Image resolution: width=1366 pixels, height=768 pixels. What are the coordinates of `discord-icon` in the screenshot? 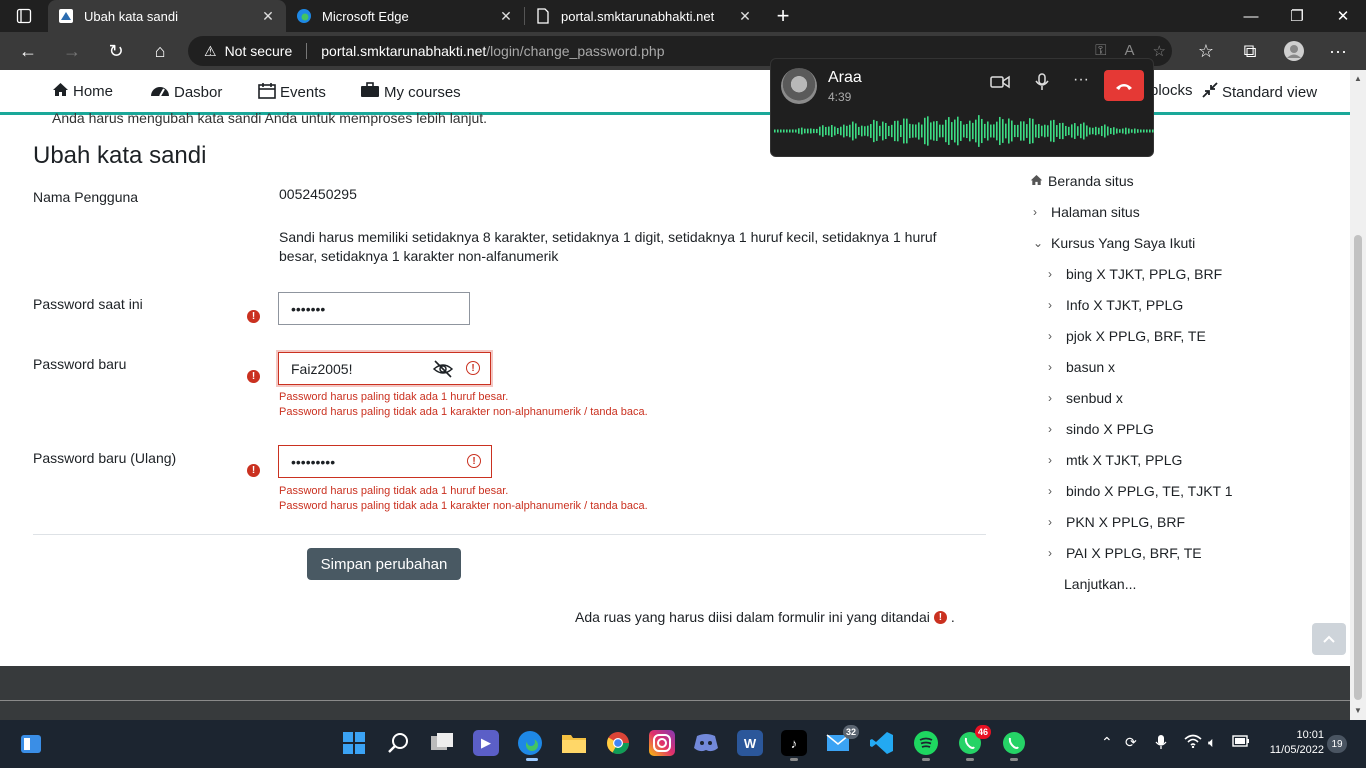 It's located at (706, 743).